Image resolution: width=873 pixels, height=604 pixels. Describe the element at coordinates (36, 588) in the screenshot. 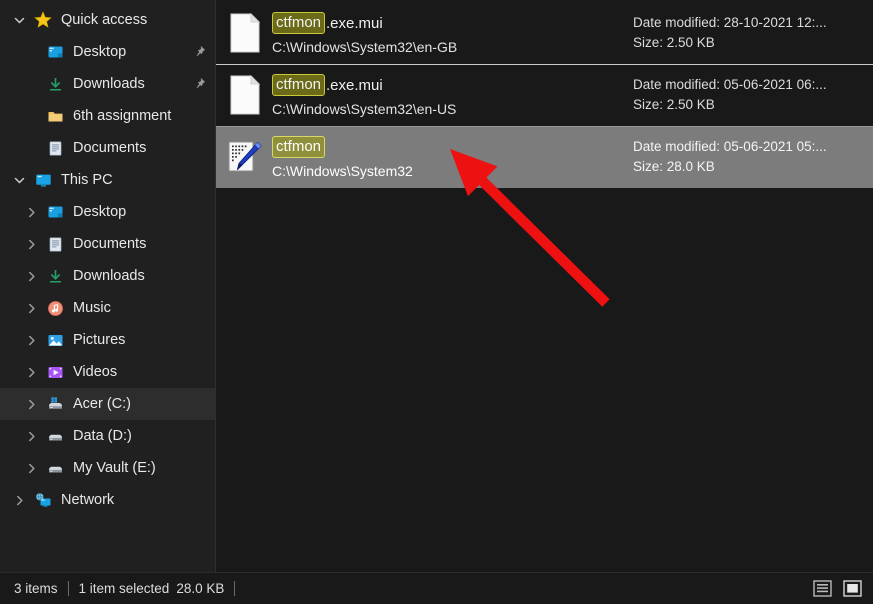

I see `status-item-count: 3 items` at that location.